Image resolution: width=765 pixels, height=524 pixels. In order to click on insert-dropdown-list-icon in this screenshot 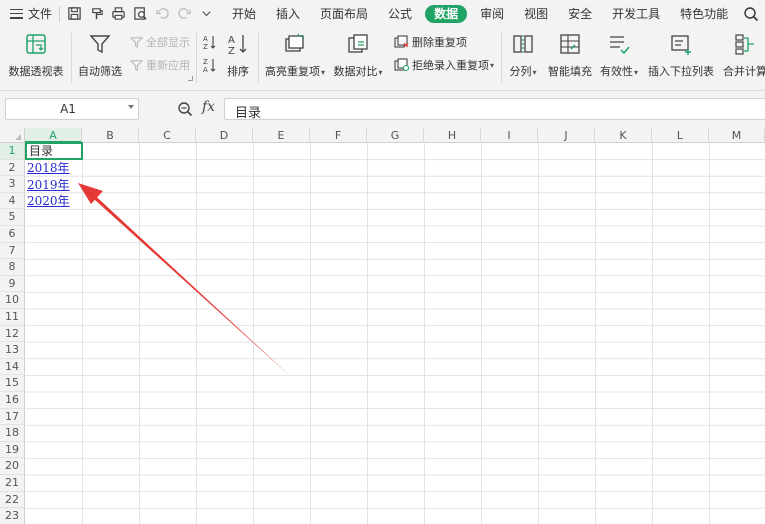, I will do `click(681, 44)`.